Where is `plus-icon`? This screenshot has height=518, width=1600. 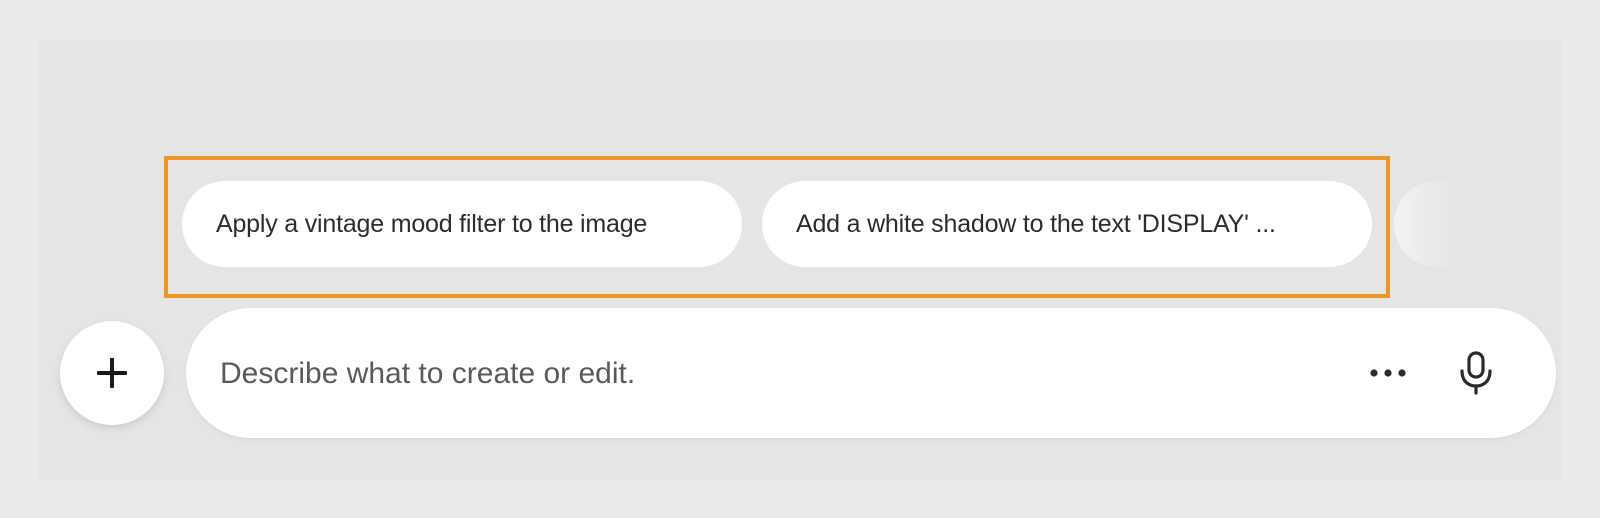 plus-icon is located at coordinates (112, 373).